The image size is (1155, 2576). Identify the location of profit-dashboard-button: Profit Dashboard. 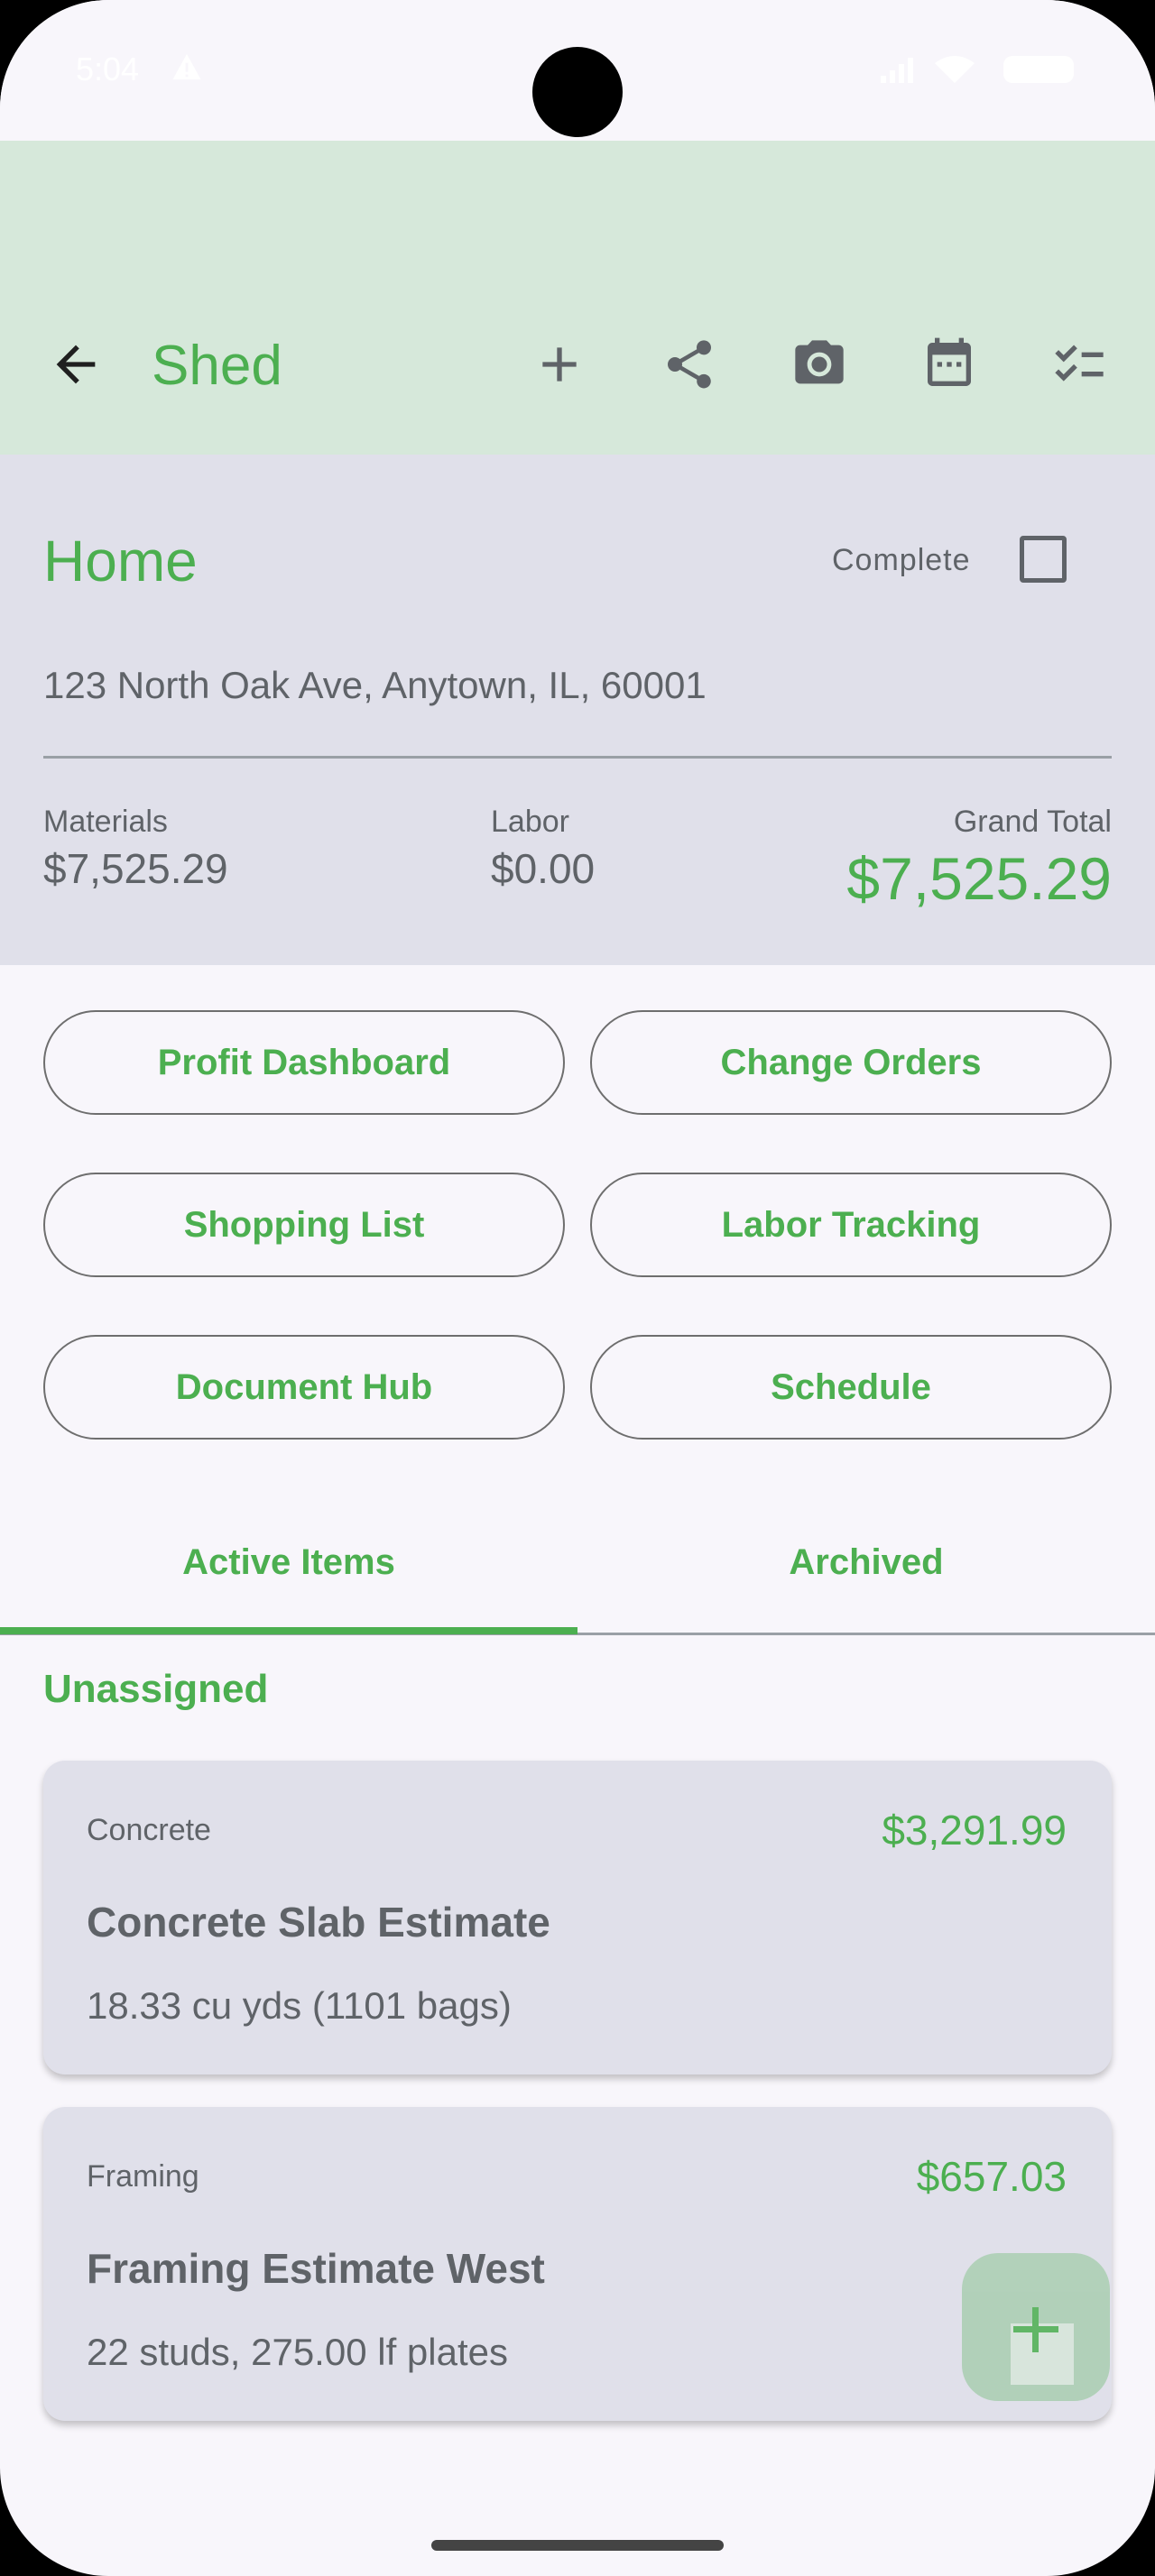
(304, 1063).